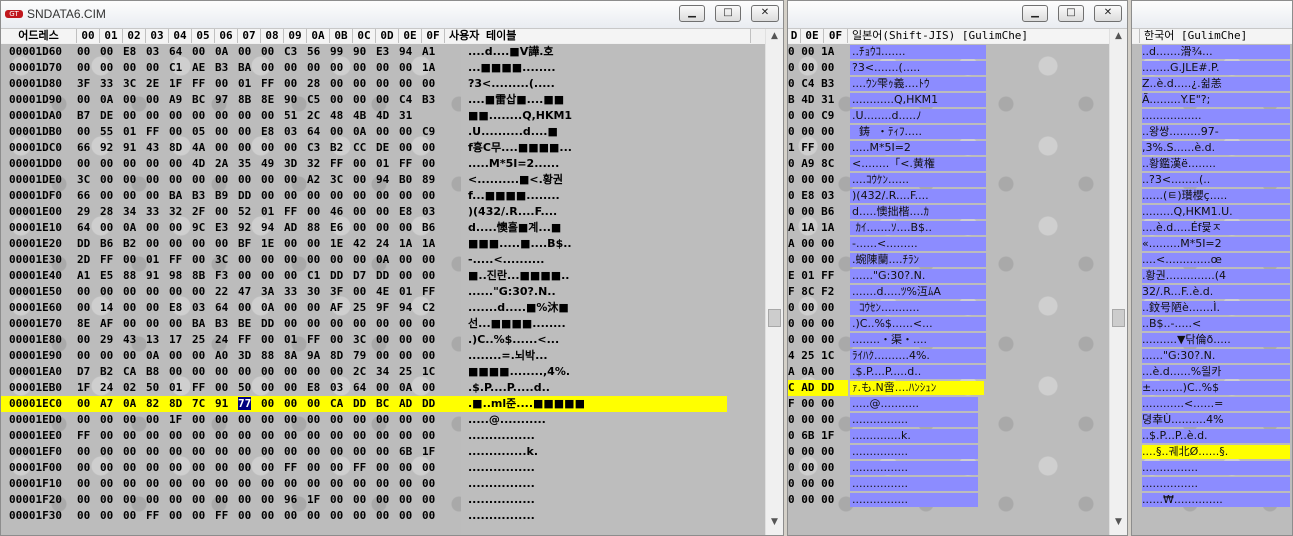 The width and height of the screenshot is (1293, 536). I want to click on hex-byte: 0A, so click(387, 260).